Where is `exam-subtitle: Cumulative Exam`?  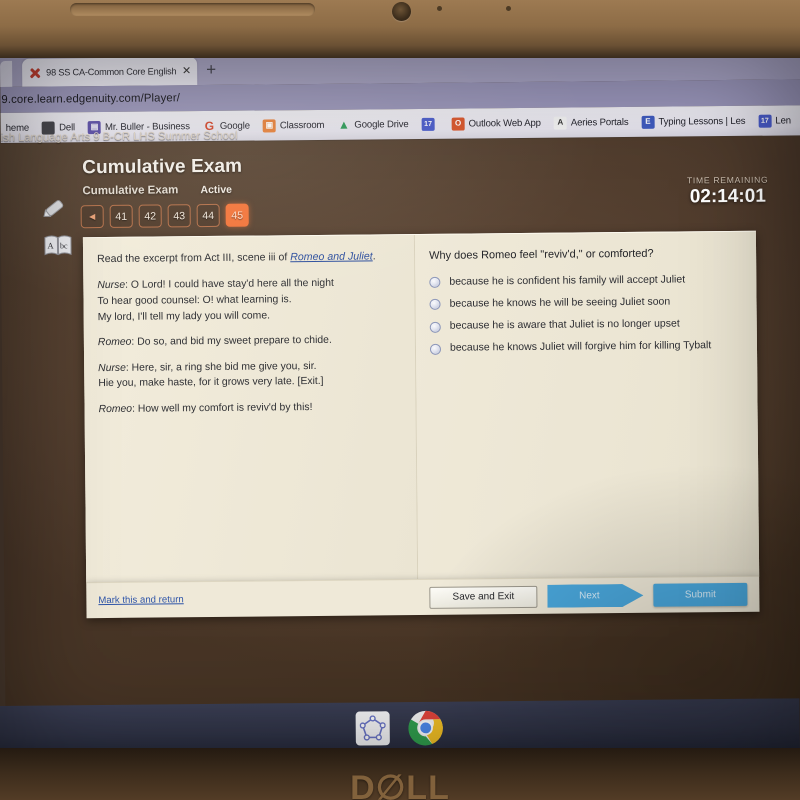 exam-subtitle: Cumulative Exam is located at coordinates (130, 191).